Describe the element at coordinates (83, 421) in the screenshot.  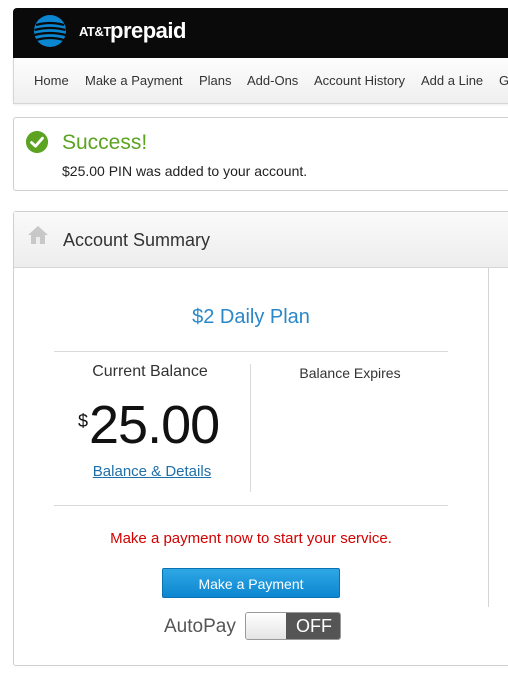
I see `currency-symbol: $` at that location.